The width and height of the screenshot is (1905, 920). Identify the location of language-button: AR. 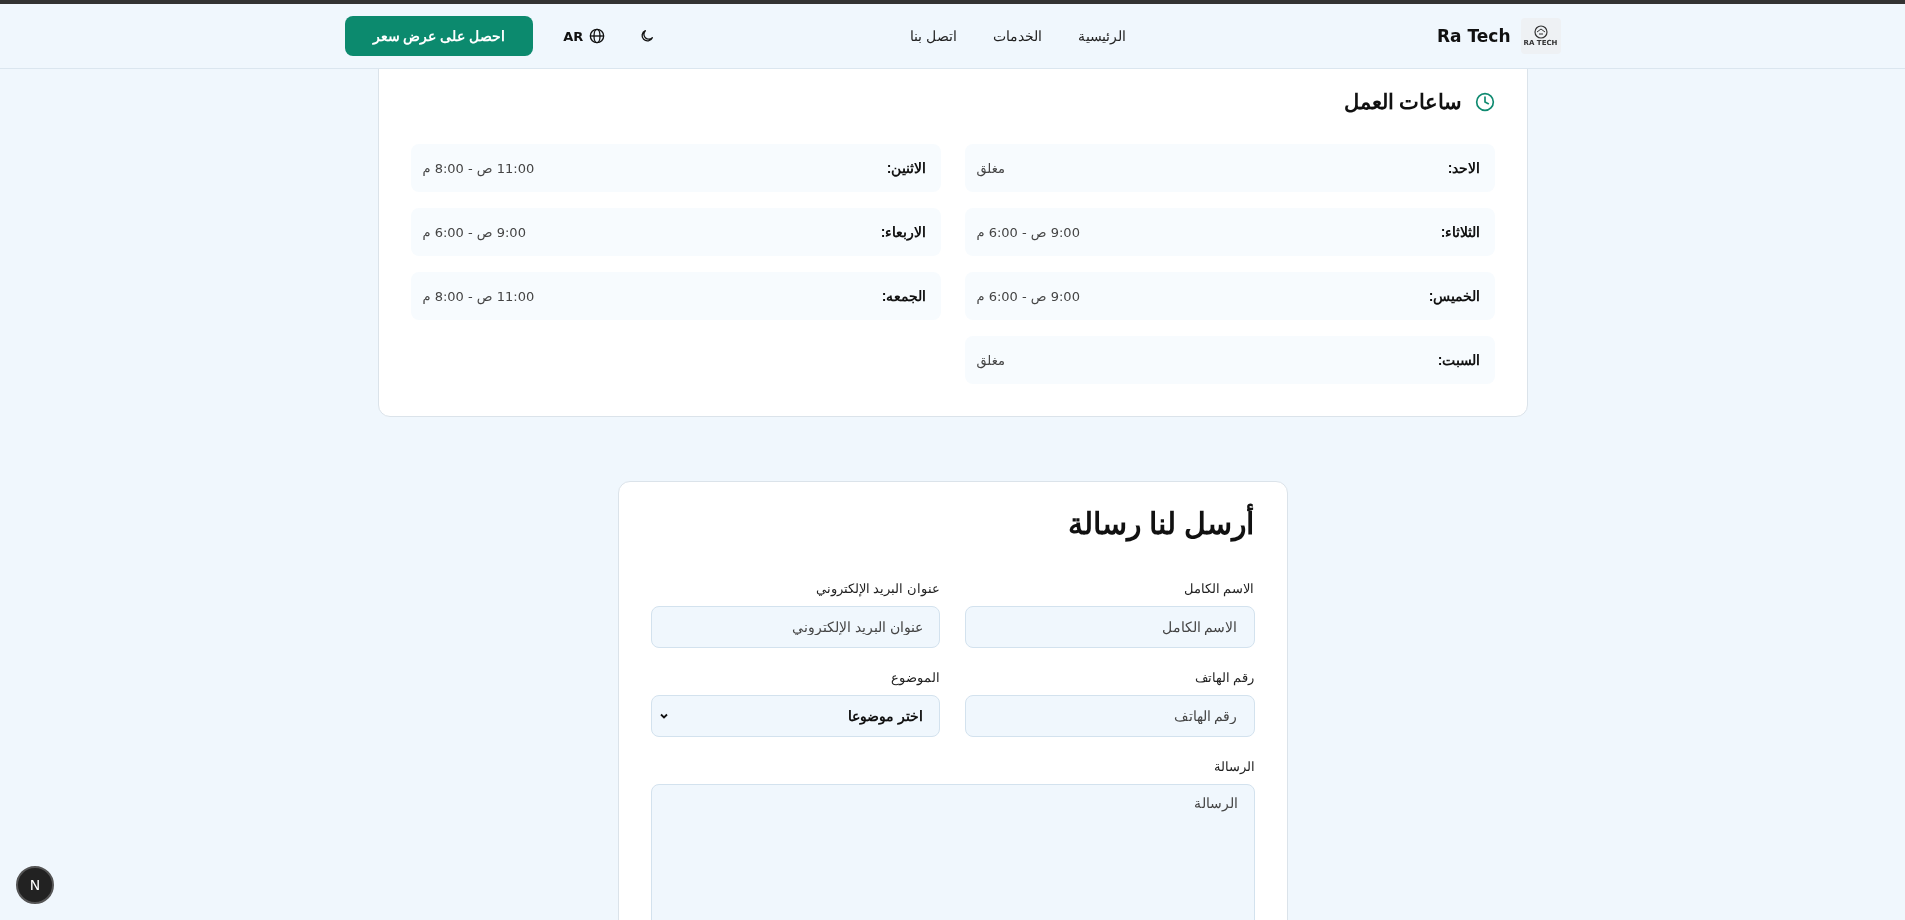
(584, 36).